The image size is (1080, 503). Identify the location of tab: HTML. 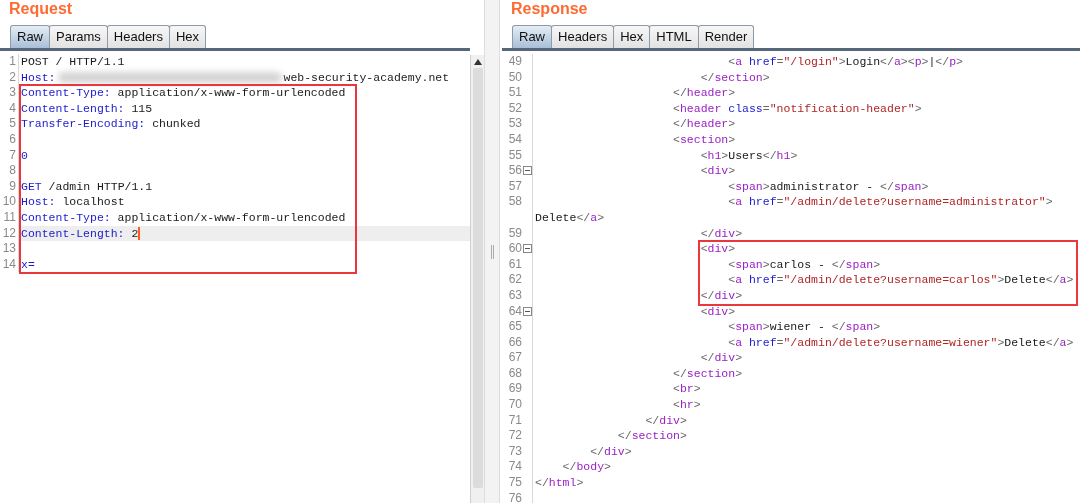
(674, 36).